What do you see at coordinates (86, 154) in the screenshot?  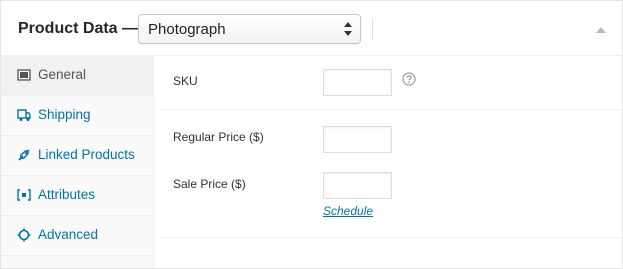 I see `tab-linked-products-label: Linked Products` at bounding box center [86, 154].